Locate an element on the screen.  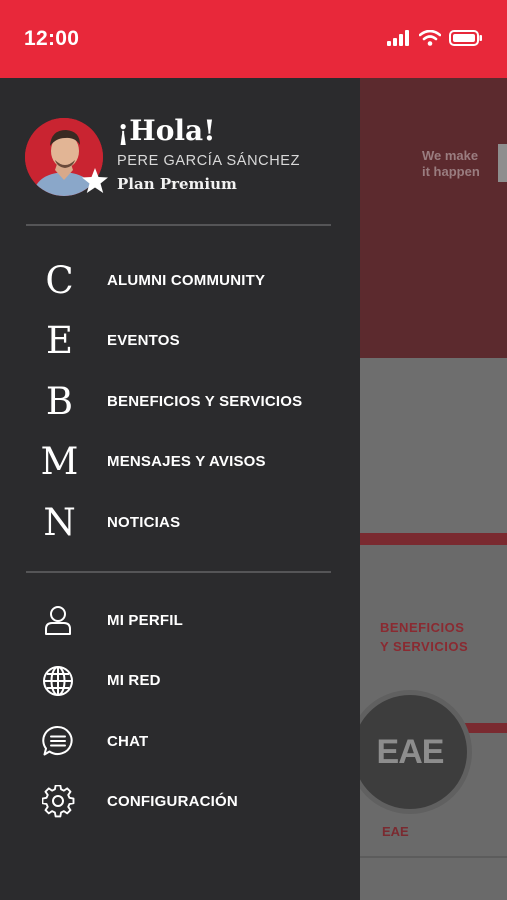
menu-item-mi-red: MI RED is located at coordinates (180, 681).